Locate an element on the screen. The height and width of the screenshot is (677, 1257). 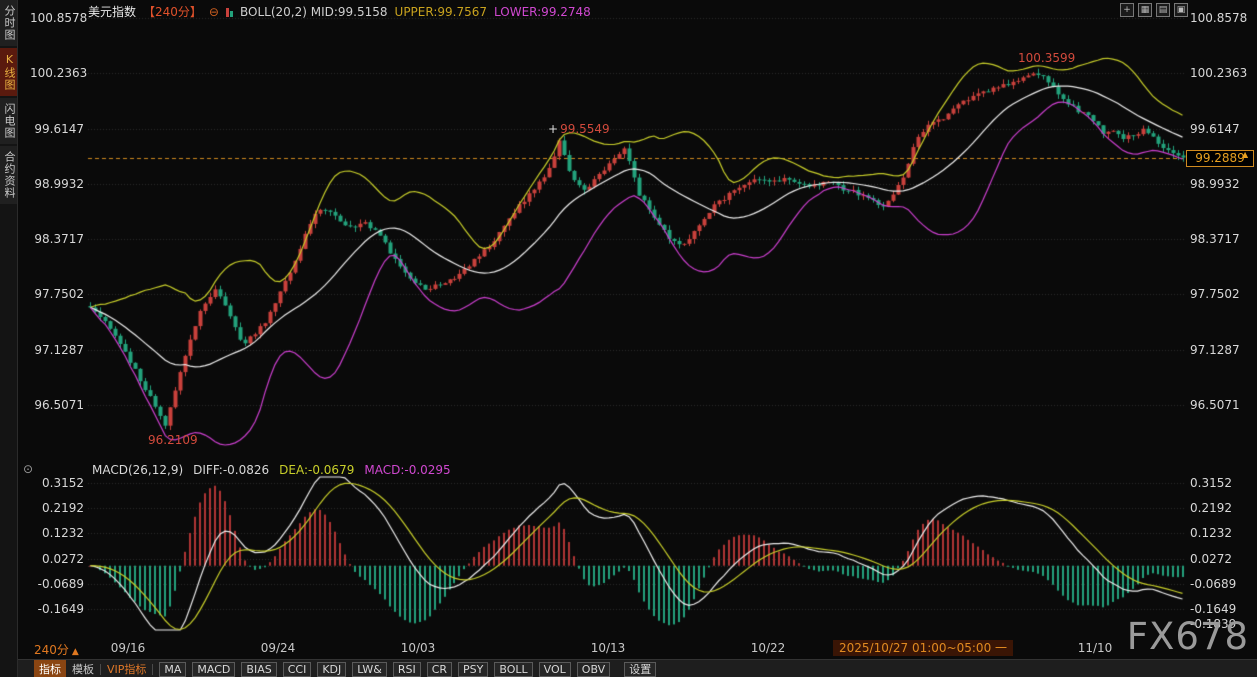
boll-upper-label: UPPER:99.7567 is located at coordinates (441, 11).